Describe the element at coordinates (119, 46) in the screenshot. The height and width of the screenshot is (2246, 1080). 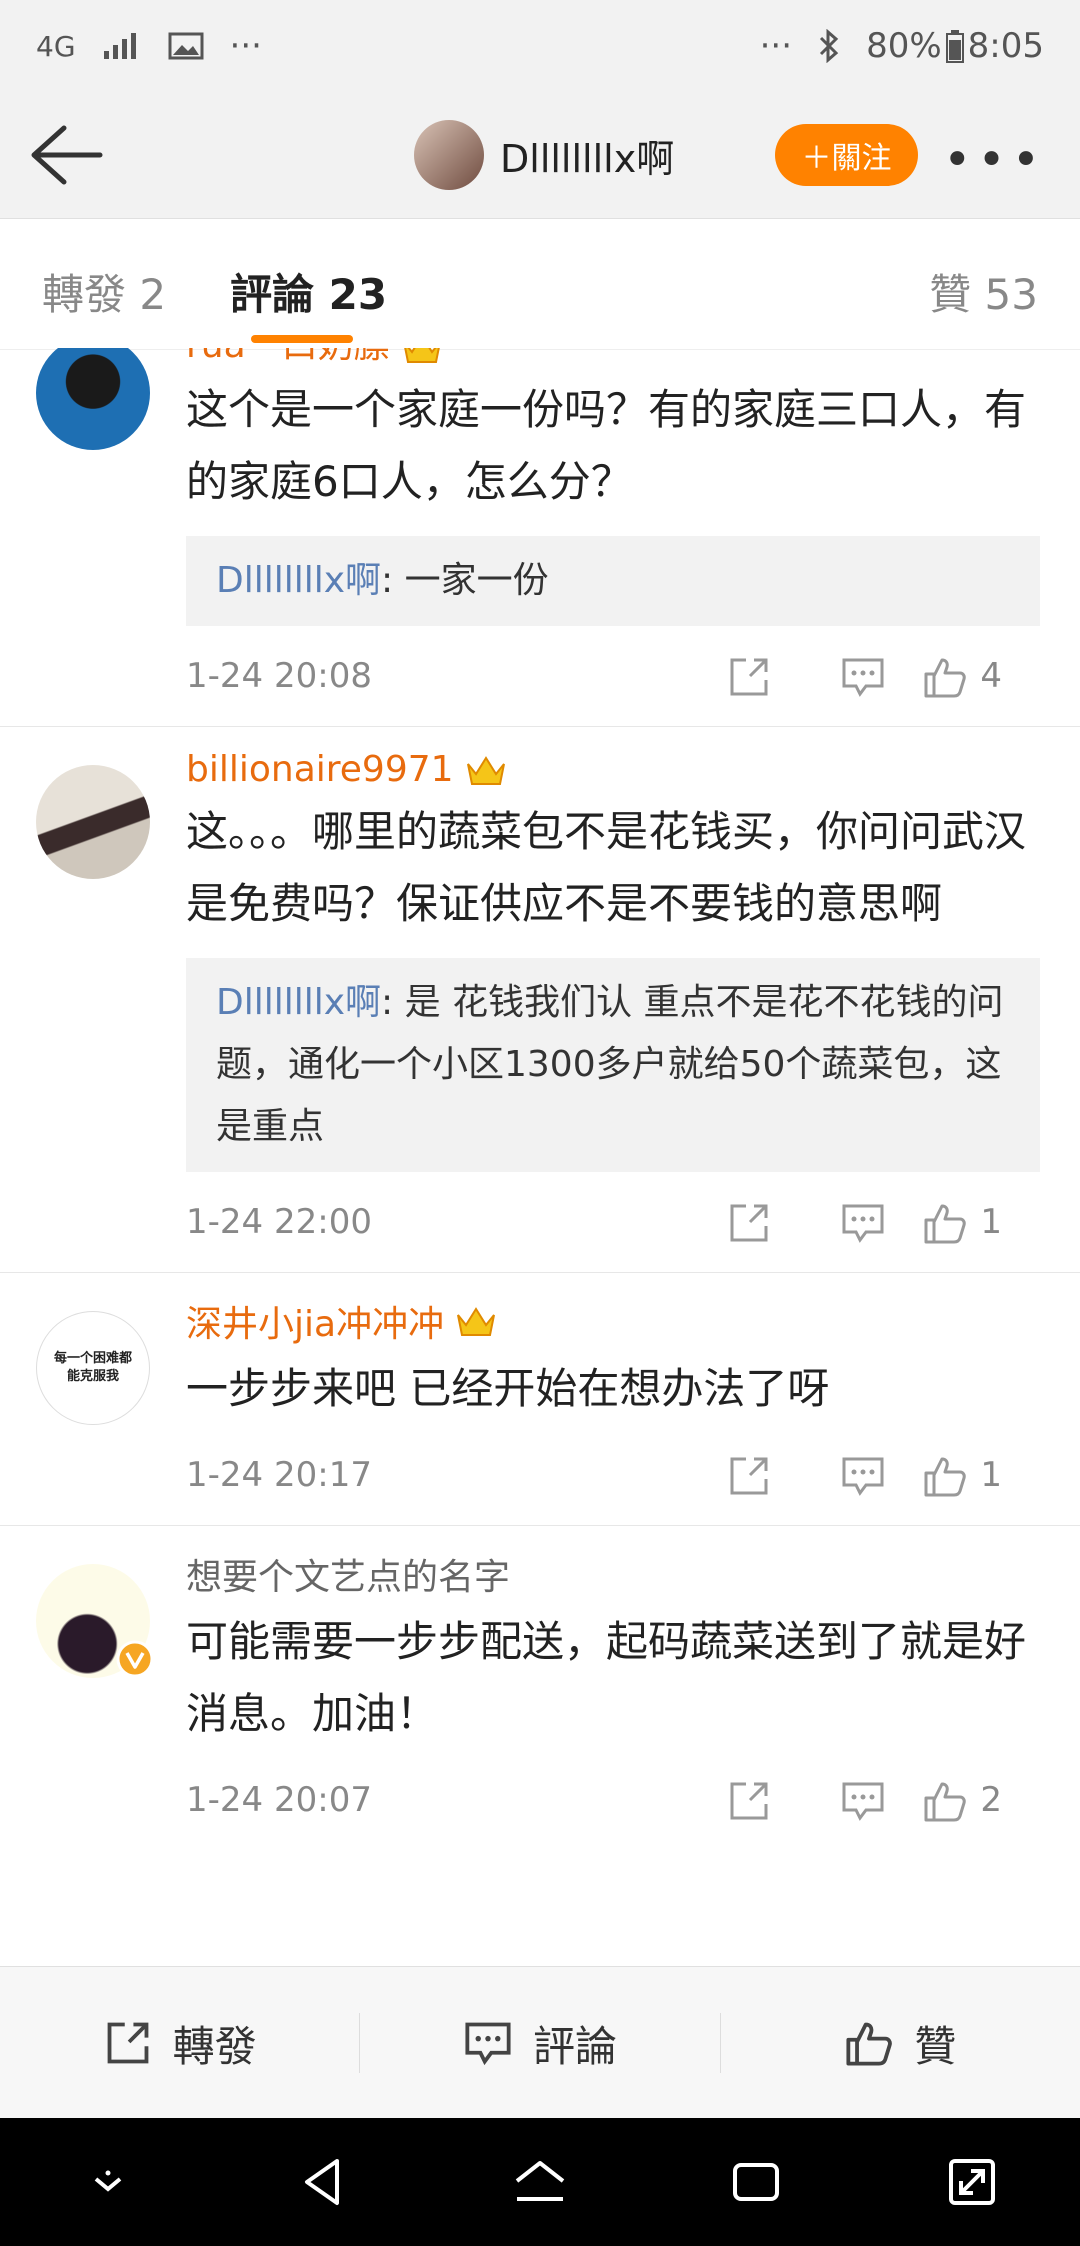
I see `signal-icon` at that location.